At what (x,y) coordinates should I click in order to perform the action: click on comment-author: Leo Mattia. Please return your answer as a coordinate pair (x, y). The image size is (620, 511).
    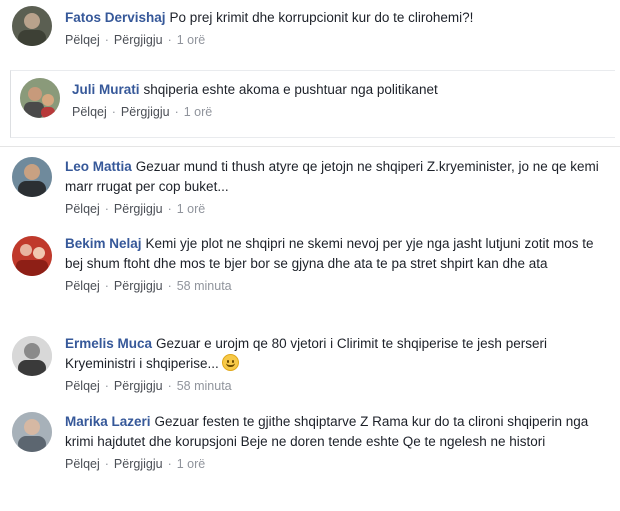
    Looking at the image, I should click on (98, 166).